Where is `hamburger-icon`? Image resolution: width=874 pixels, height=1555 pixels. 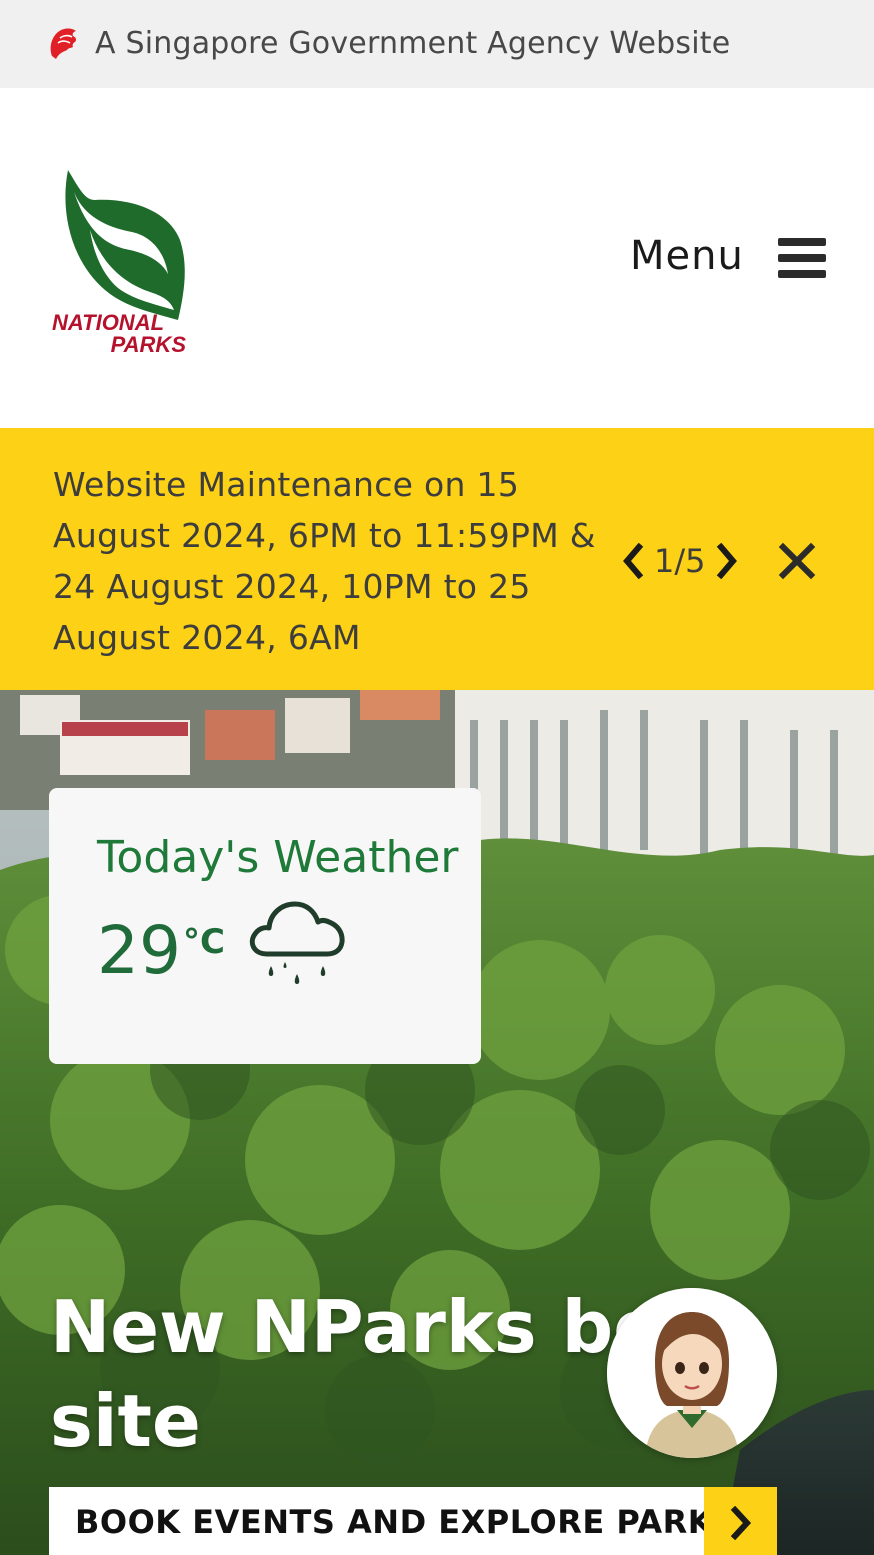 hamburger-icon is located at coordinates (802, 258).